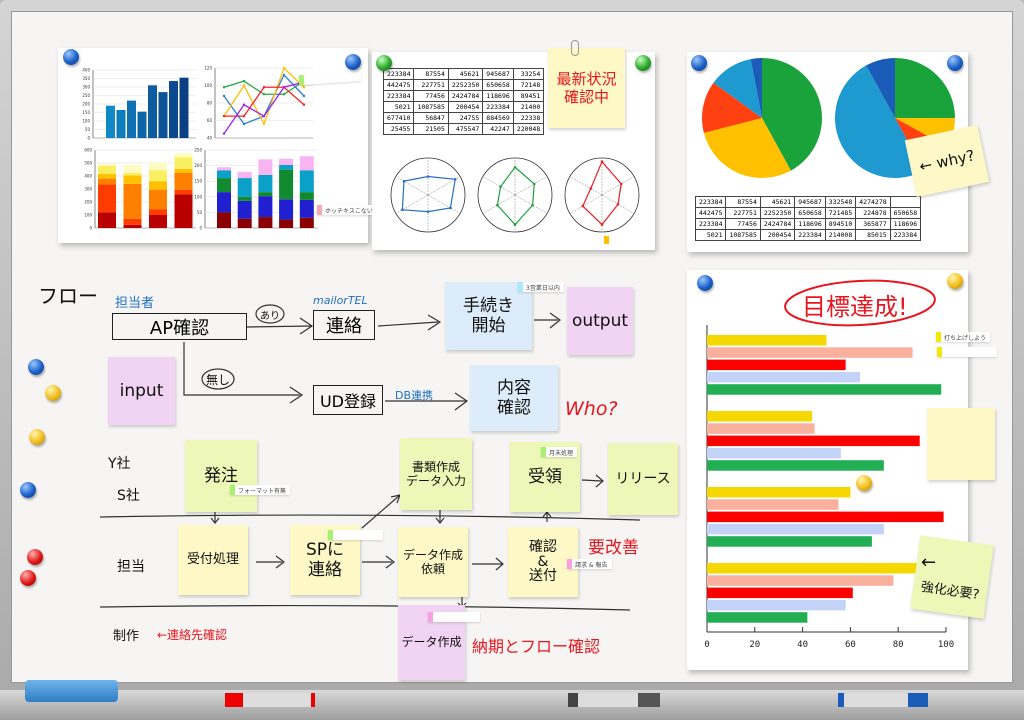 The width and height of the screenshot is (1024, 720). What do you see at coordinates (883, 700) in the screenshot?
I see `blue-marker` at bounding box center [883, 700].